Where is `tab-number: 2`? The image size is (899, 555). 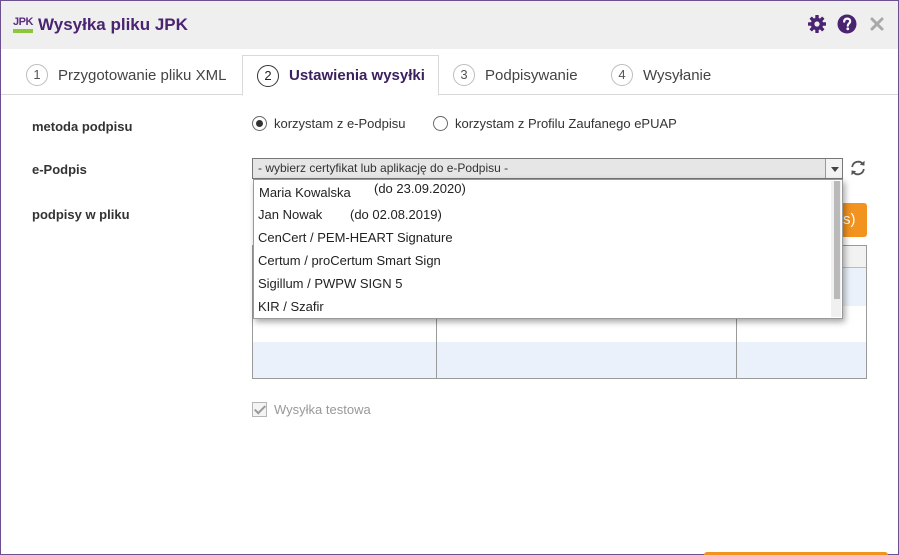
tab-number: 2 is located at coordinates (268, 75).